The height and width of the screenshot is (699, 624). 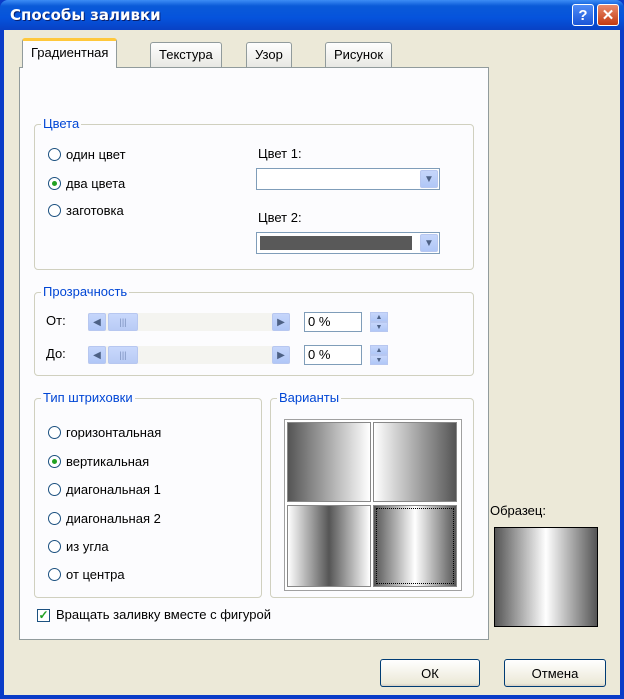 What do you see at coordinates (95, 574) in the screenshot?
I see `radio-from-center-label: от центра` at bounding box center [95, 574].